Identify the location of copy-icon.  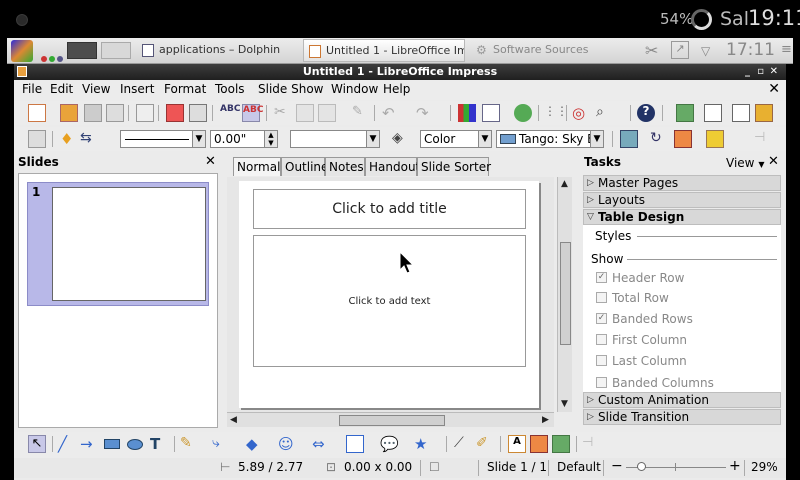
(305, 113).